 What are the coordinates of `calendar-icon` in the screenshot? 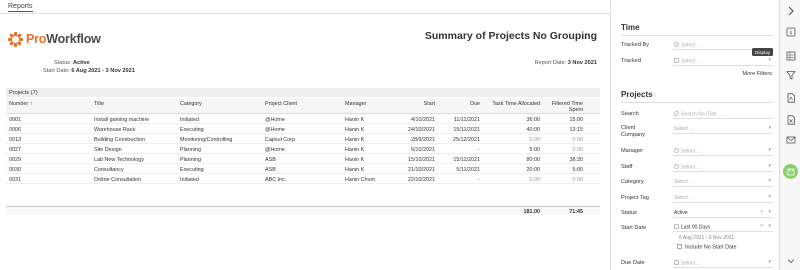 It's located at (676, 262).